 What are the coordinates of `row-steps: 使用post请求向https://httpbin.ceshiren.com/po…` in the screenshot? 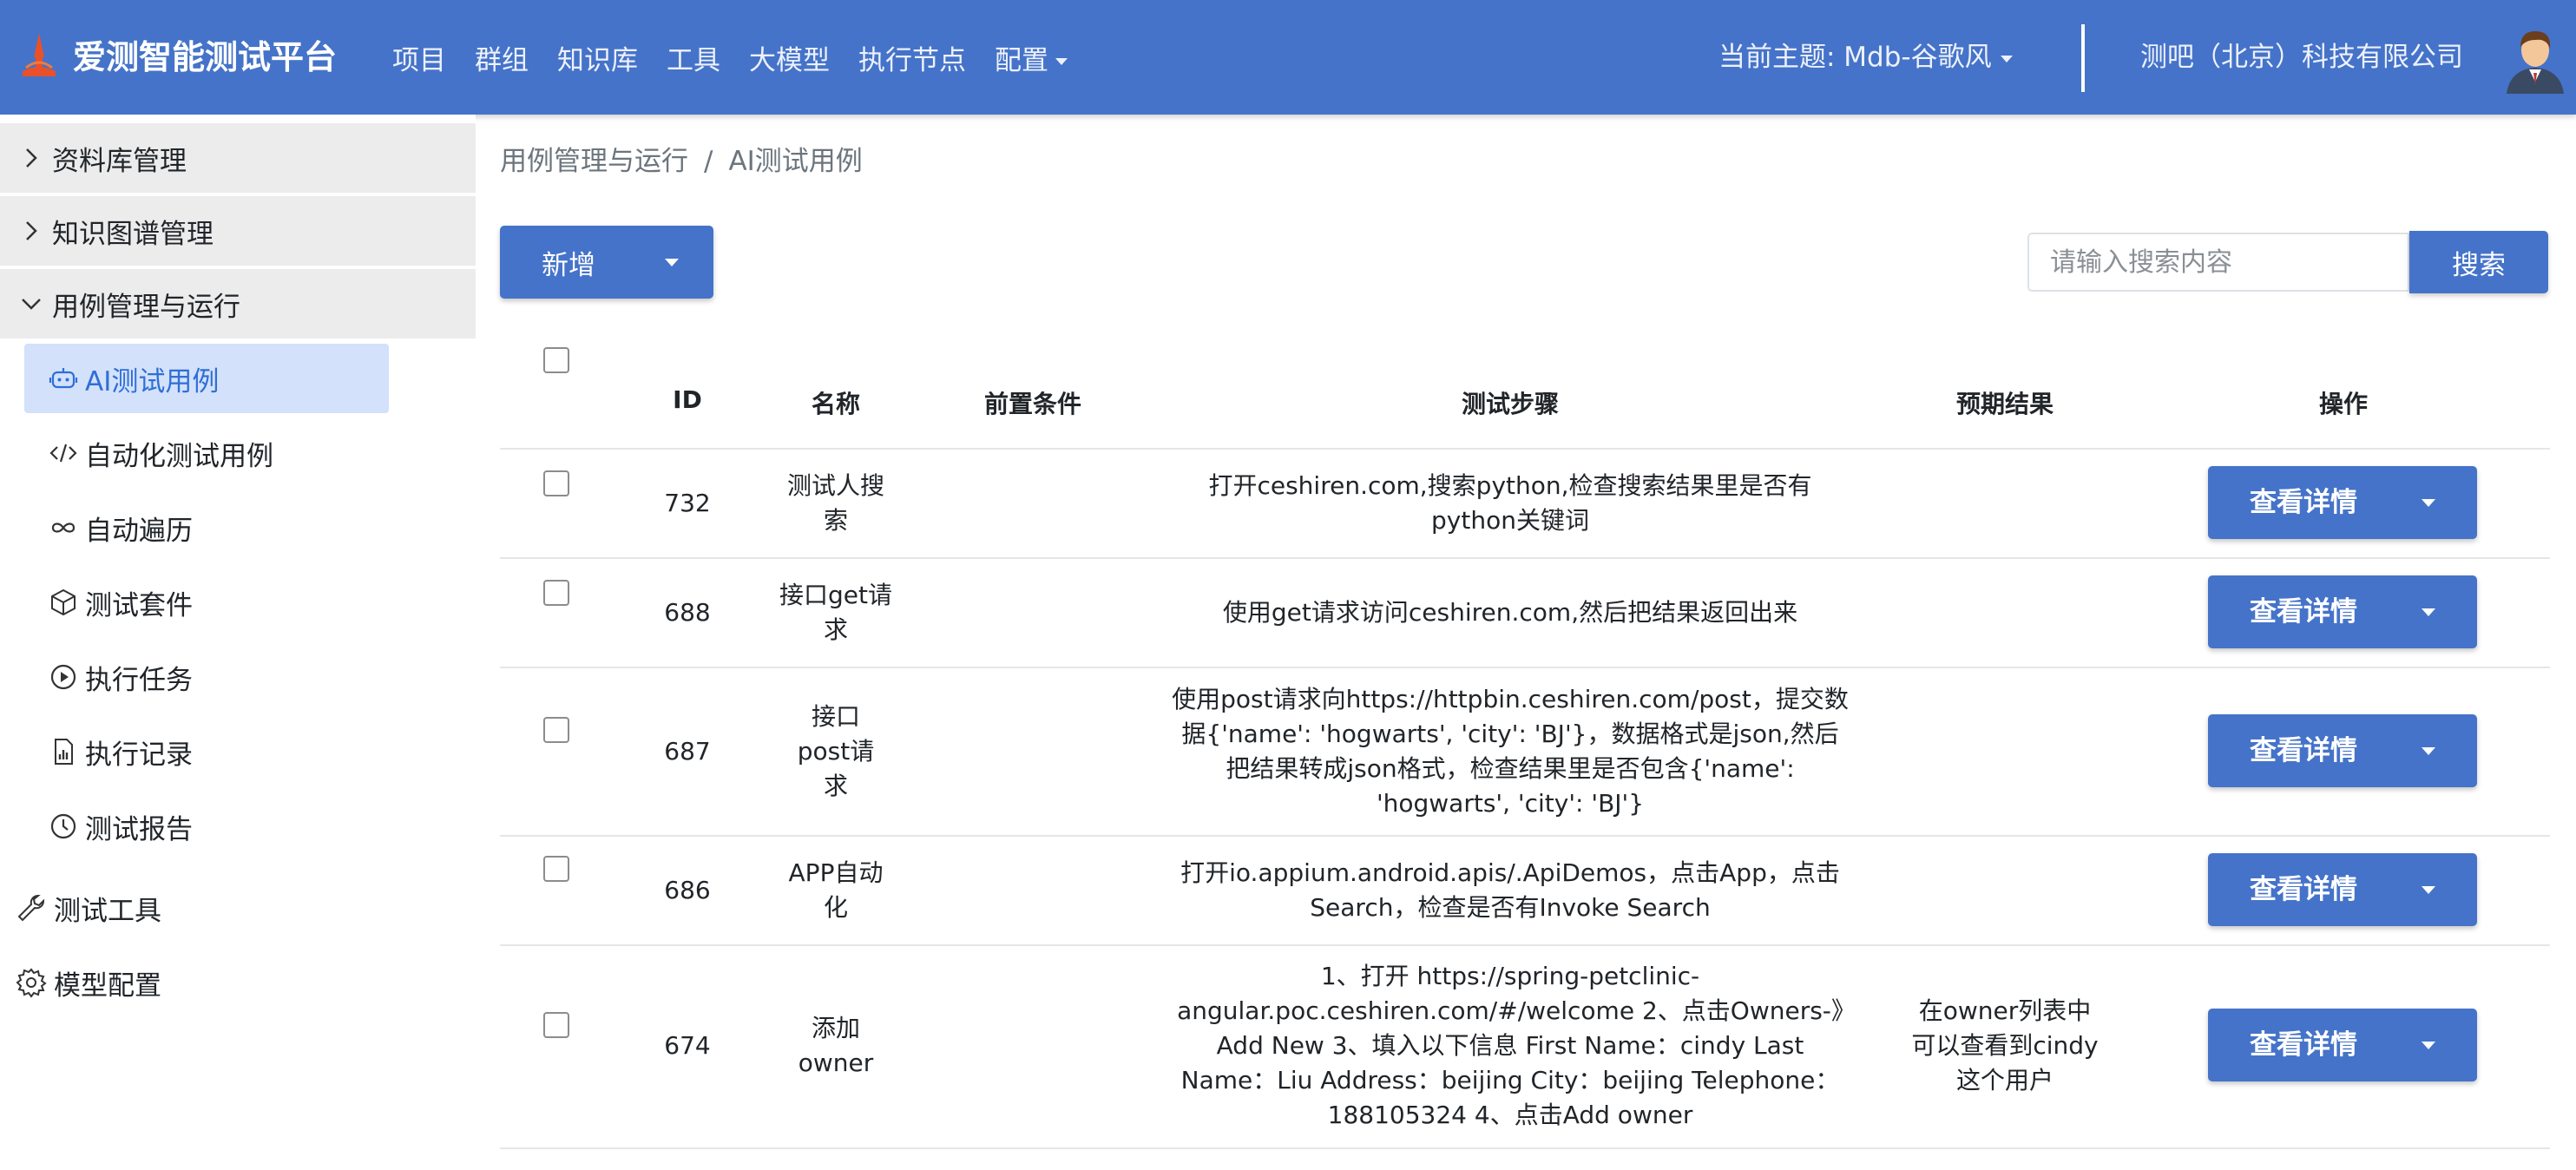 It's located at (1511, 751).